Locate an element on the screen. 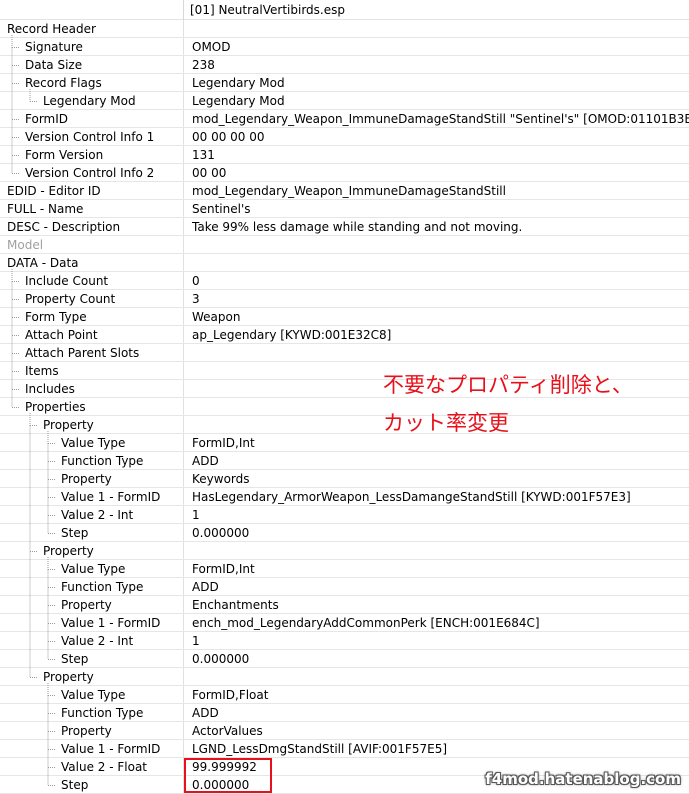 The width and height of the screenshot is (689, 794). row-value: ap_Legendary [KYWD:001E32C8] is located at coordinates (291, 335).